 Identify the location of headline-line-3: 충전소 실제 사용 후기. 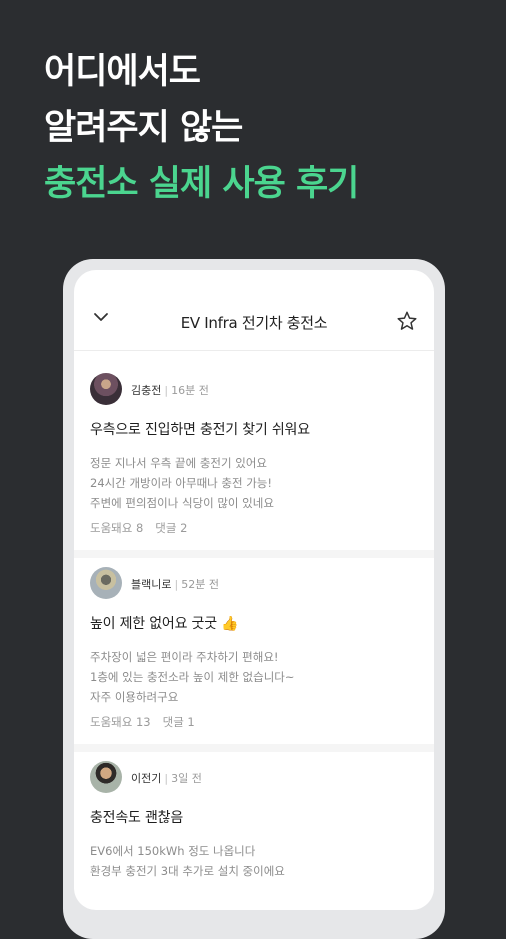
(201, 184).